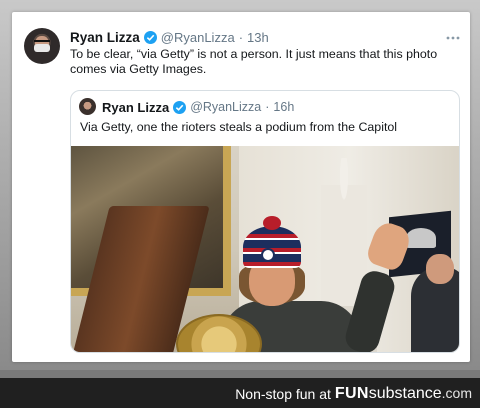 Image resolution: width=480 pixels, height=408 pixels. I want to click on photo-flag-emblem, so click(421, 238).